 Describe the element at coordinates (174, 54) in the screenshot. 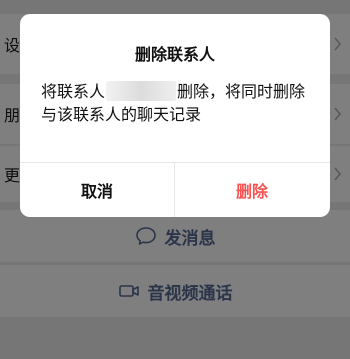

I see `dialog-title: 删除联系人` at that location.